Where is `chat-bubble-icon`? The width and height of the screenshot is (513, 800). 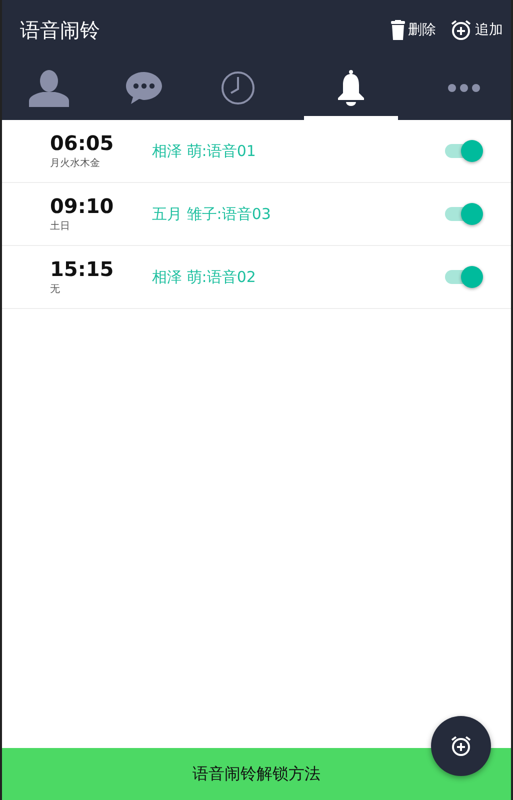 chat-bubble-icon is located at coordinates (143, 88).